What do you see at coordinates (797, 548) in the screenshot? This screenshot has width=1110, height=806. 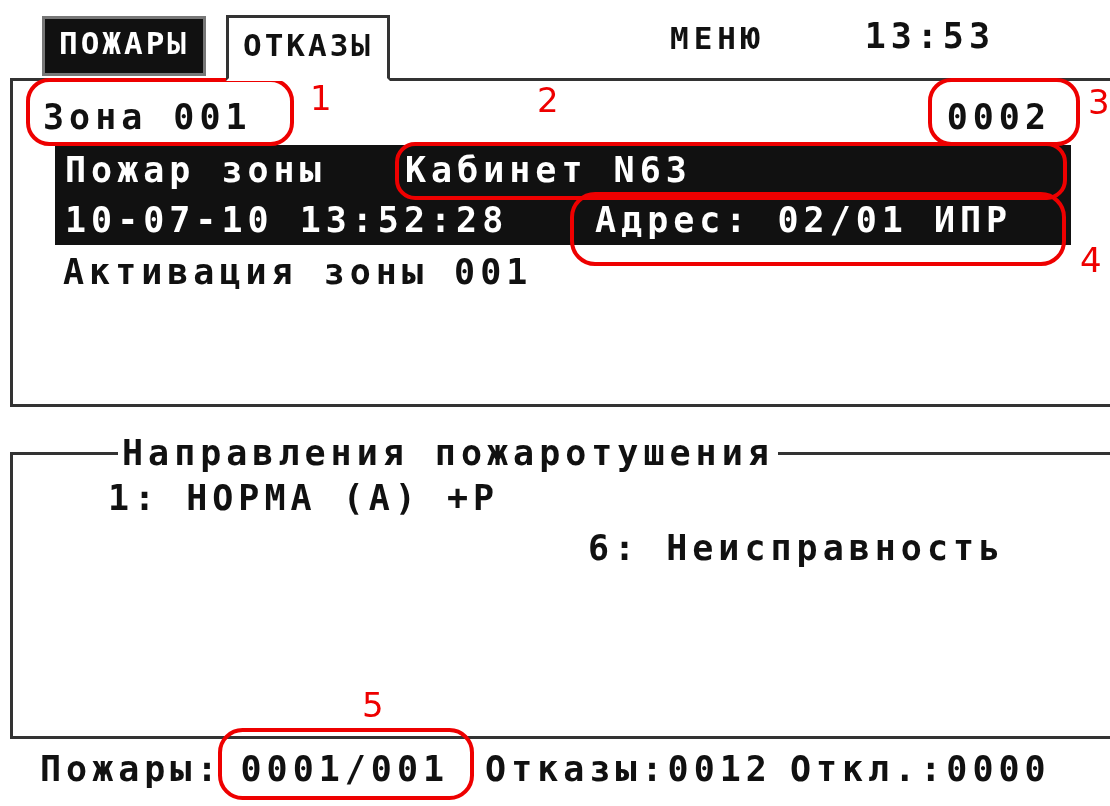 I see `direction-status: 6: Неисправность` at bounding box center [797, 548].